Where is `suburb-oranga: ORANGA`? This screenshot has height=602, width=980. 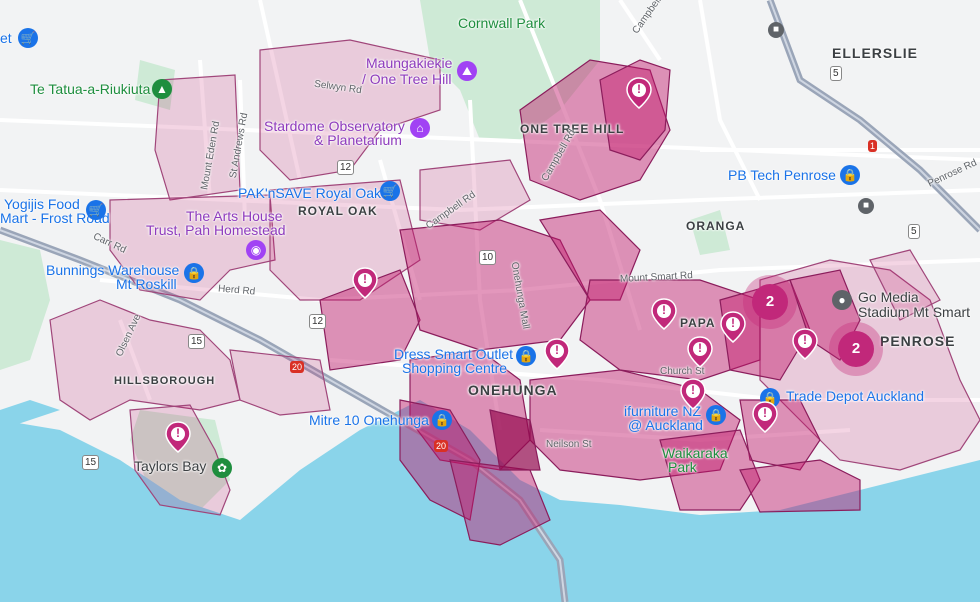 suburb-oranga: ORANGA is located at coordinates (716, 226).